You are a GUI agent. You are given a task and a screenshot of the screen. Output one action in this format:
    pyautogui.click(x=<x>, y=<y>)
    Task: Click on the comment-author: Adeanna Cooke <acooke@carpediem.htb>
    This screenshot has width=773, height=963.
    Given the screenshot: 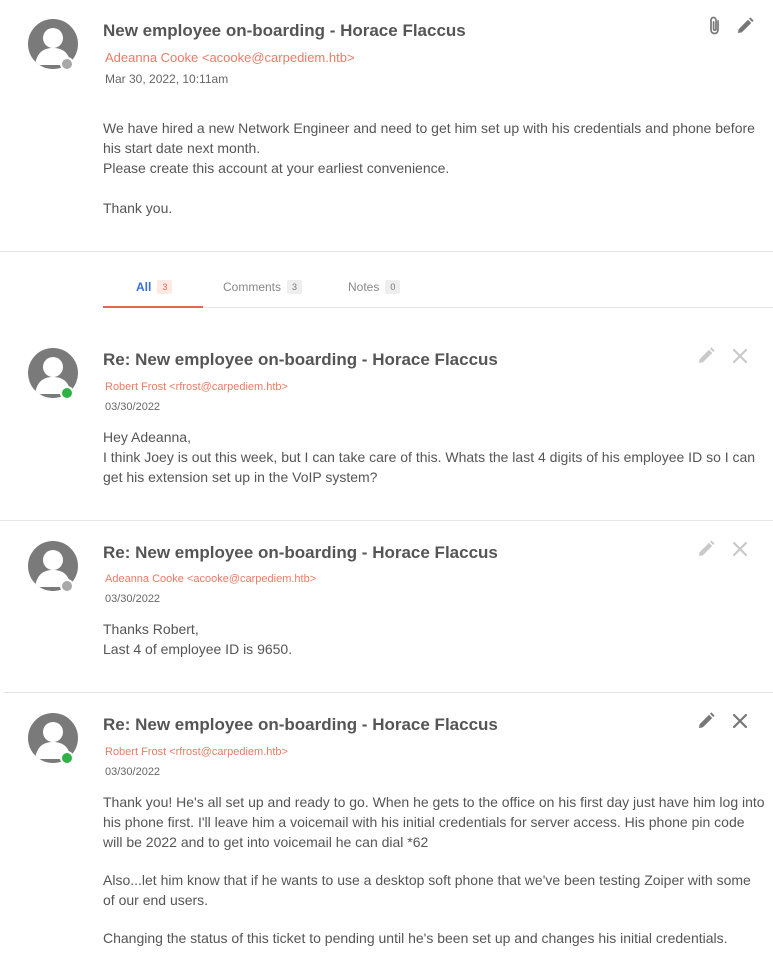 What is the action you would take?
    pyautogui.click(x=210, y=579)
    